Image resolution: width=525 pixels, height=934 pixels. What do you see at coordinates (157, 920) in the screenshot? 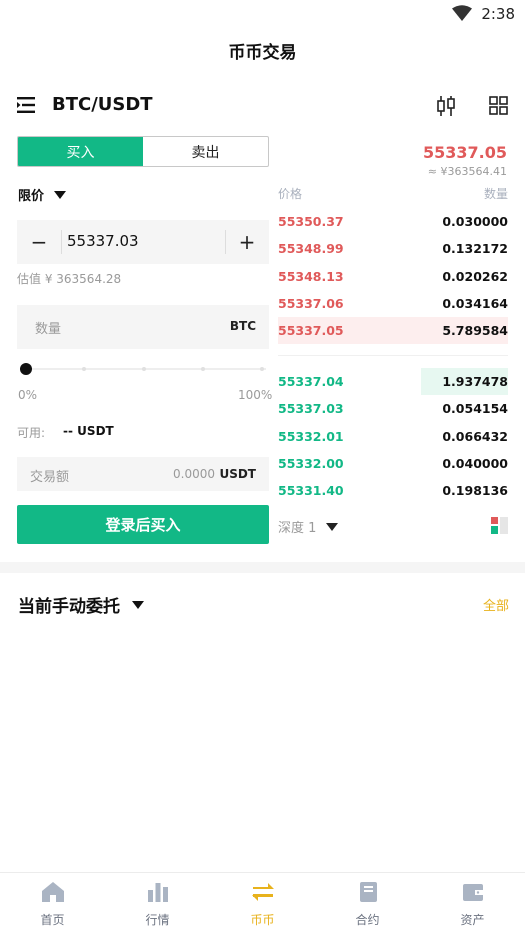
I see `nav-label: 行情` at bounding box center [157, 920].